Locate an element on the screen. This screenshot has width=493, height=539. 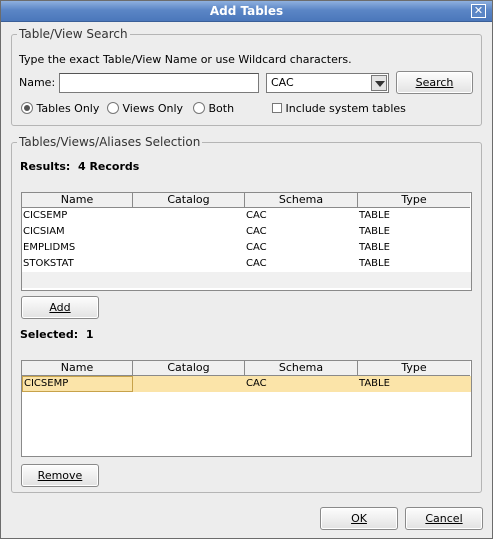
add-button: Add is located at coordinates (60, 307).